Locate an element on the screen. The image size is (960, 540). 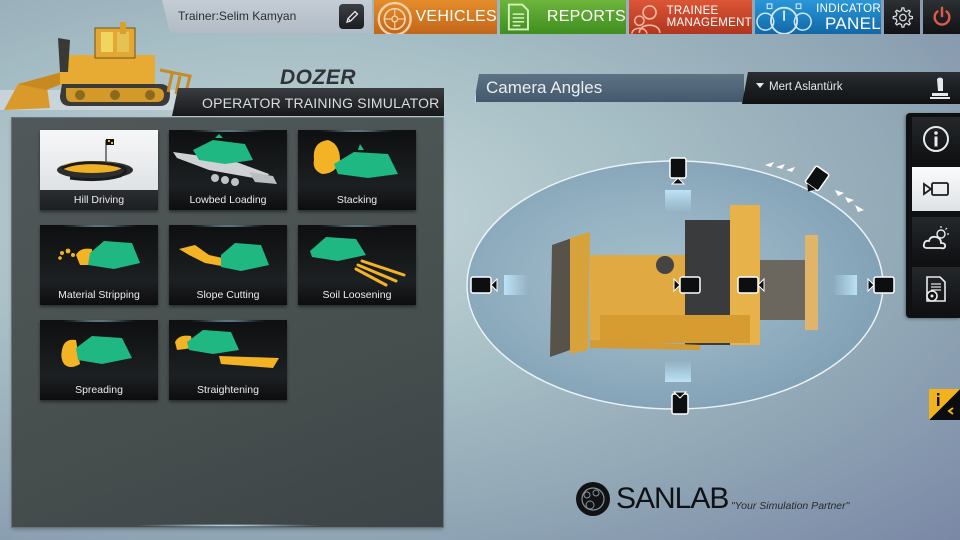
pencil-icon is located at coordinates (351, 16).